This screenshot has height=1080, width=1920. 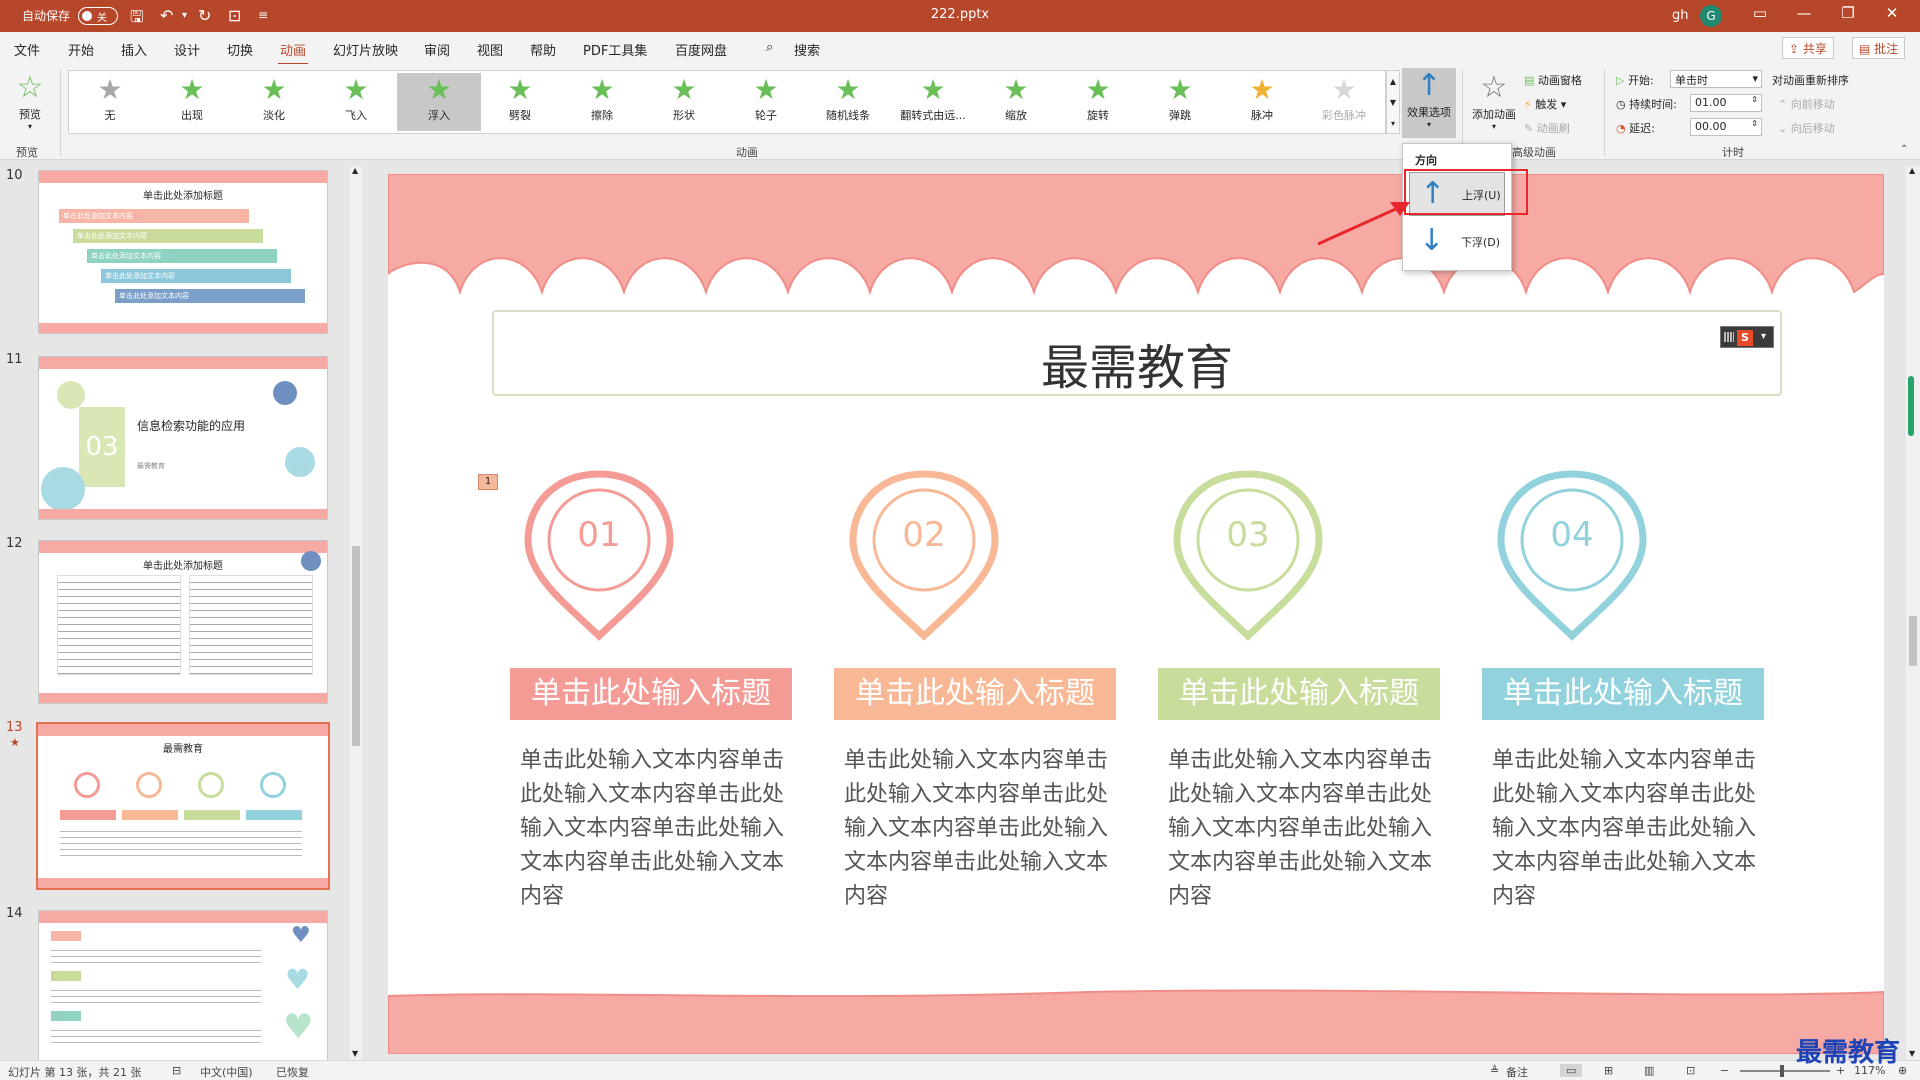 What do you see at coordinates (263, 15) in the screenshot?
I see `customize-toolbar-icon: ≡` at bounding box center [263, 15].